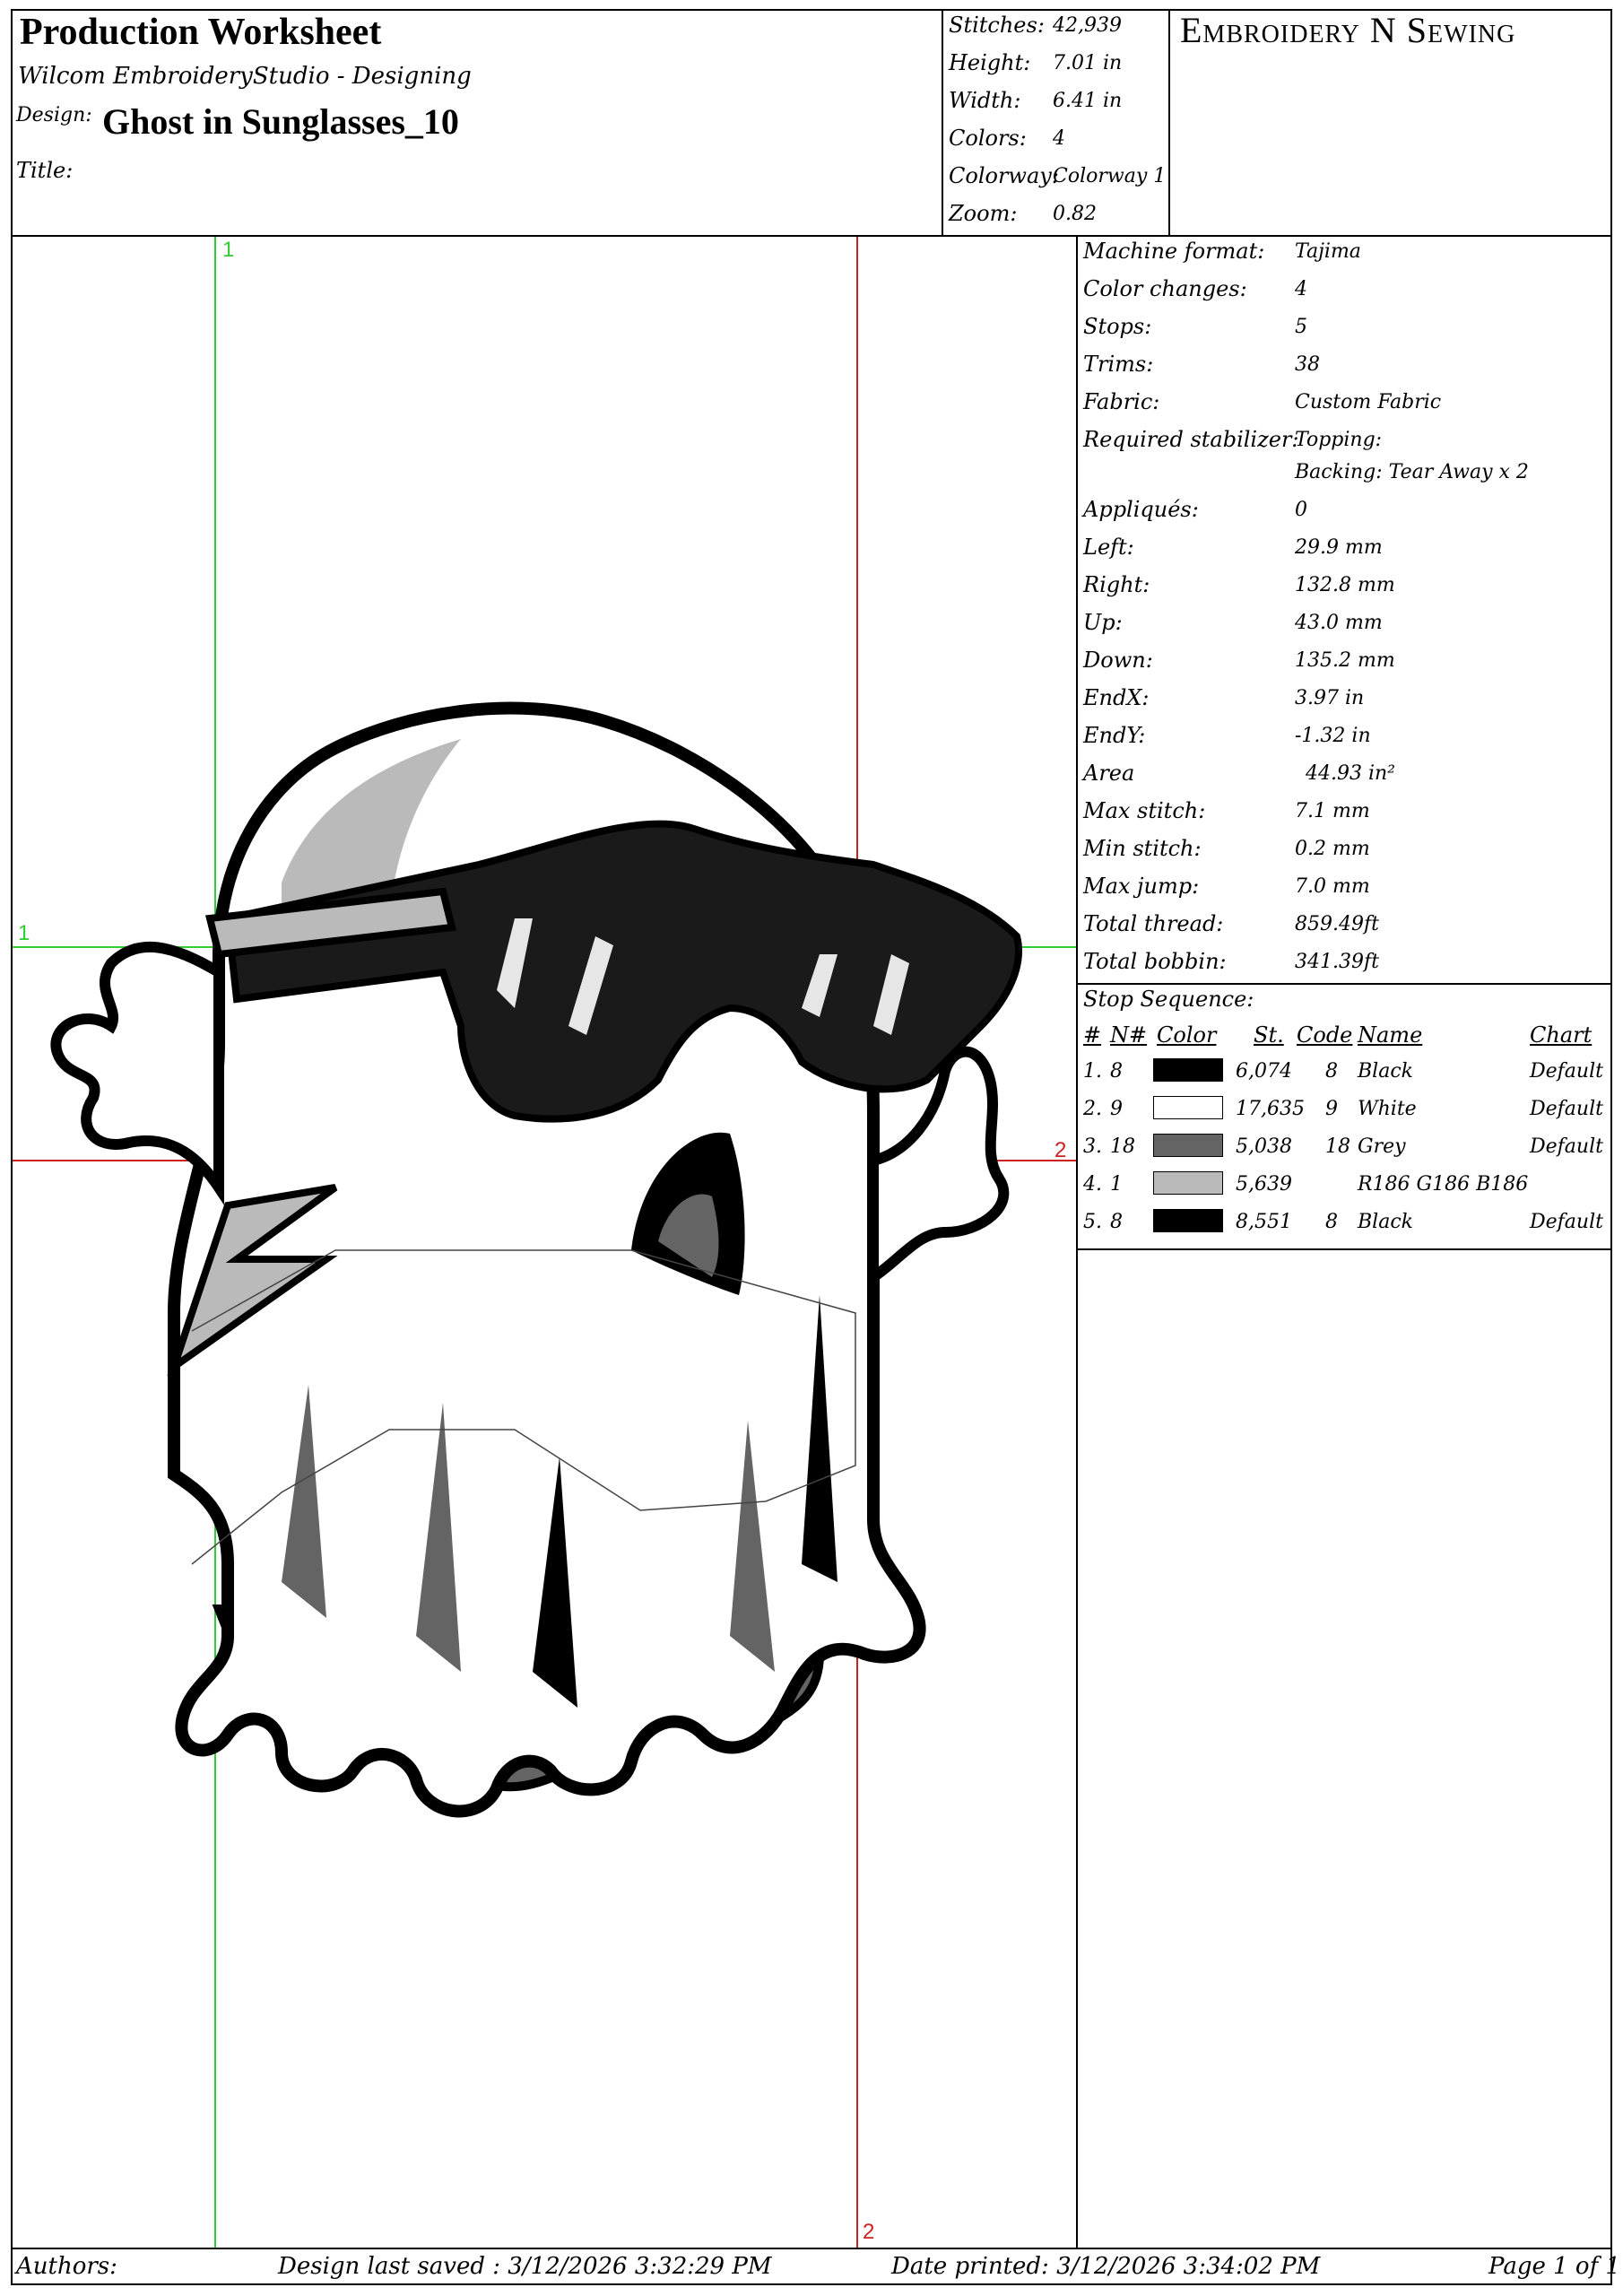  What do you see at coordinates (45, 170) in the screenshot?
I see `title-label: Title:` at bounding box center [45, 170].